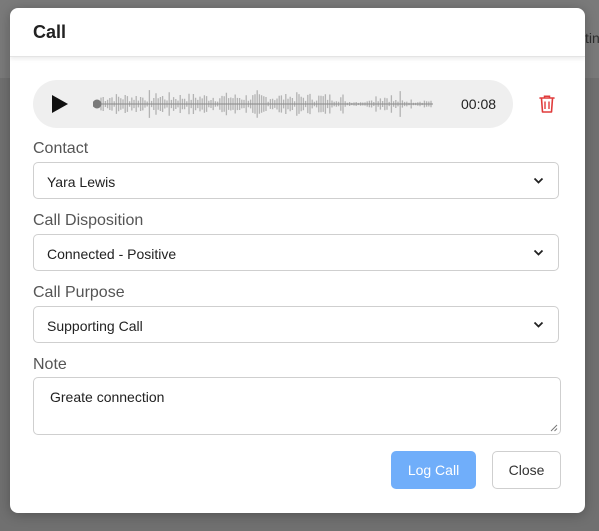  I want to click on audio-player-row: 00:08, so click(303, 104).